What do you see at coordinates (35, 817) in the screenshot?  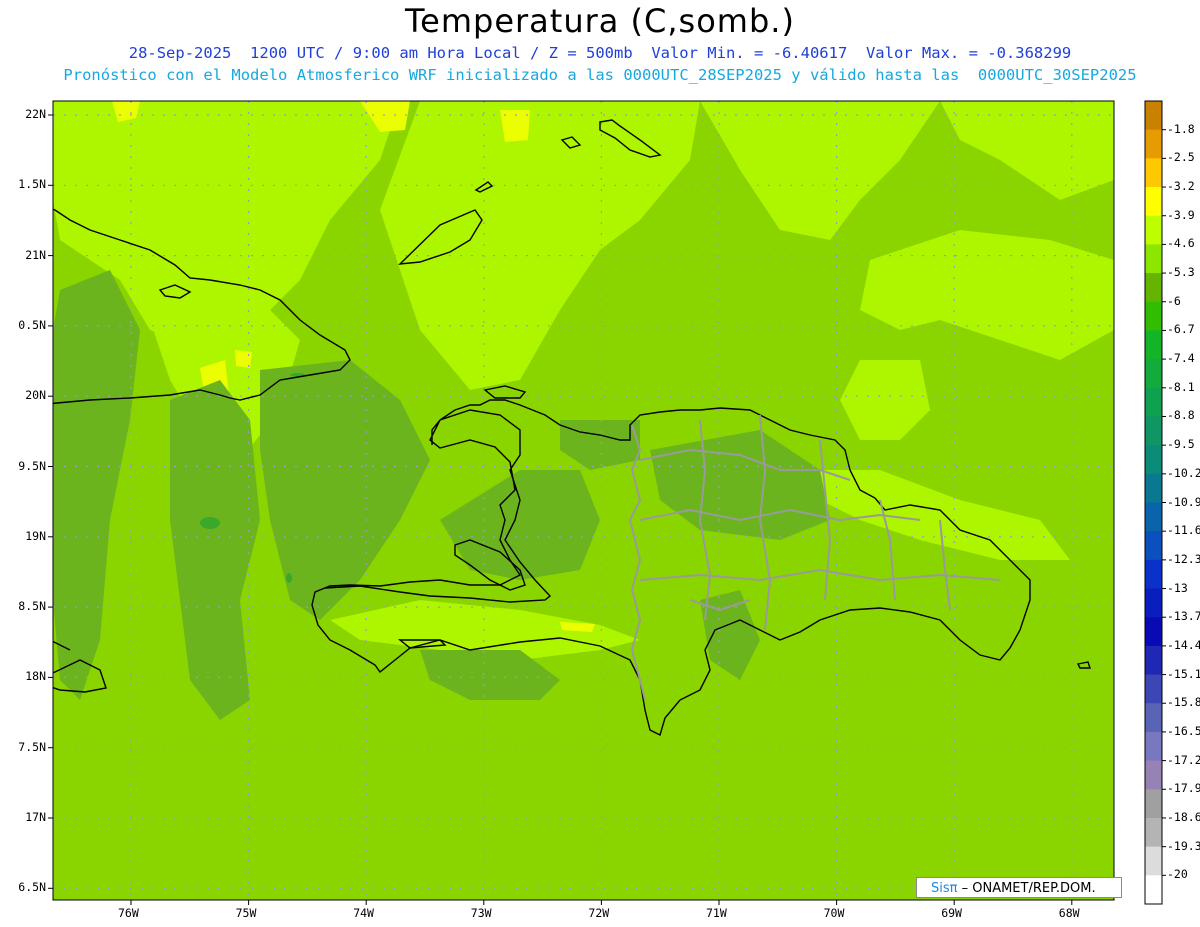 I see `latitude-label: 17N` at bounding box center [35, 817].